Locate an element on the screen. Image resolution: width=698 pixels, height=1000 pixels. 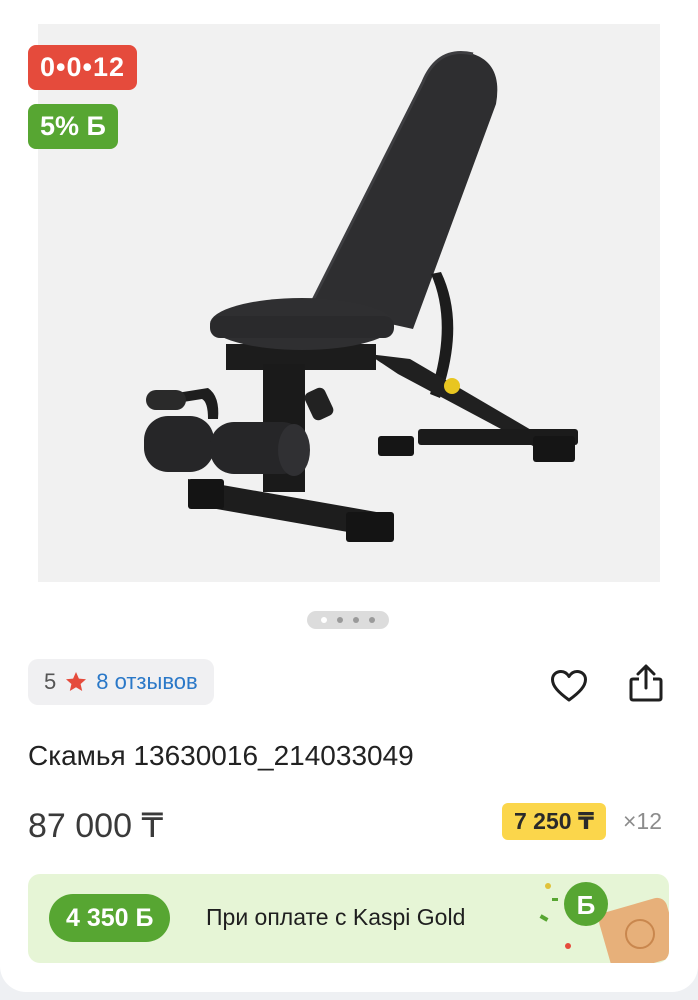
kaspi-gold-banner: 4 350 Б При оплате с Kaspi Gold Б is located at coordinates (348, 918).